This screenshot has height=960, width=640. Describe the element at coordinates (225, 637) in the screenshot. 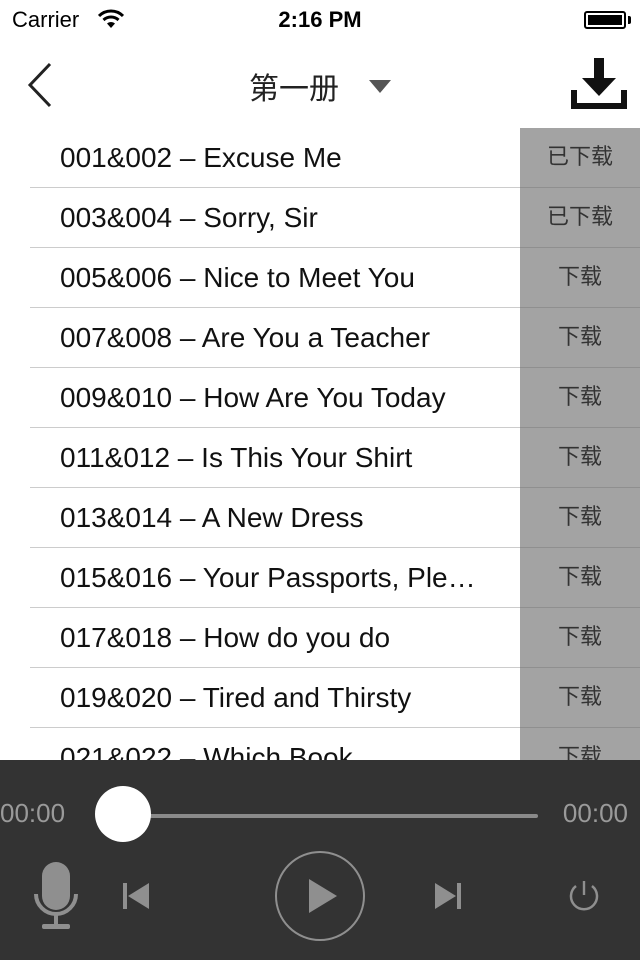

I see `lesson-title: 017&018 – How do you do` at that location.